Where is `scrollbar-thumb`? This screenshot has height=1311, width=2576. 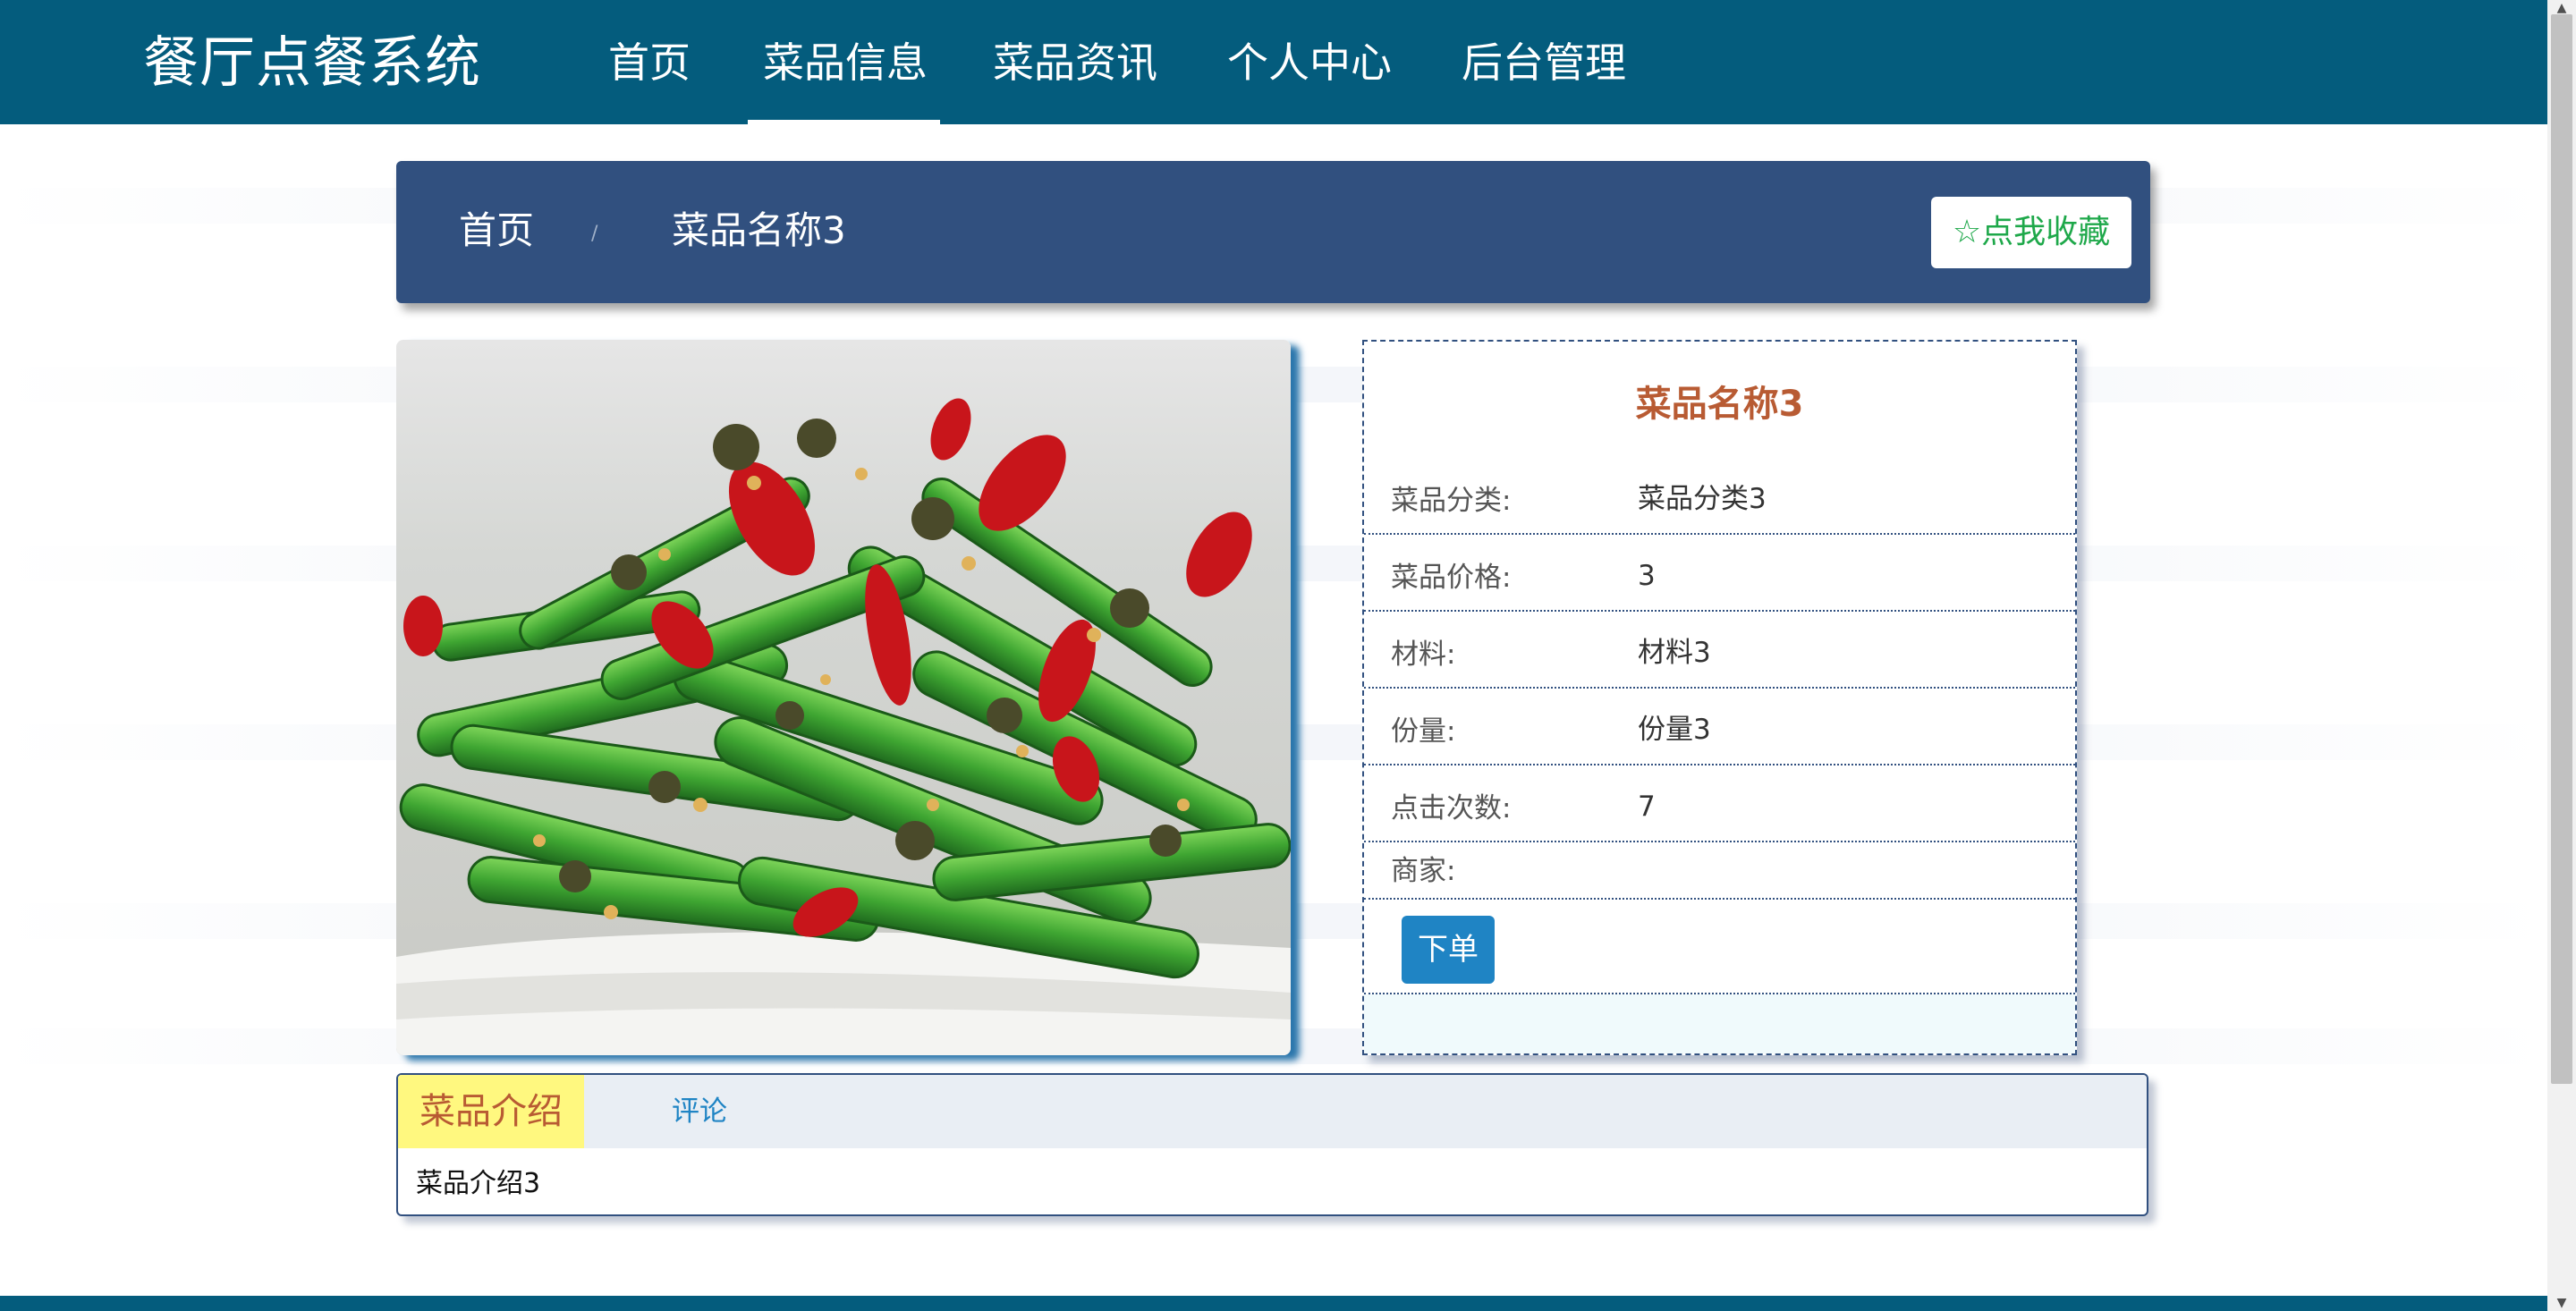 scrollbar-thumb is located at coordinates (2561, 549).